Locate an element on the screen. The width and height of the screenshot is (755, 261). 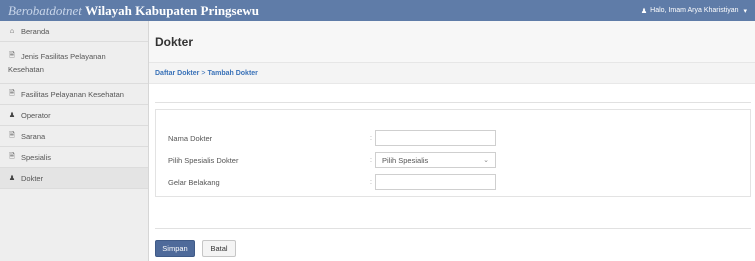
sidebar-item-label: Sarana is located at coordinates (33, 136).